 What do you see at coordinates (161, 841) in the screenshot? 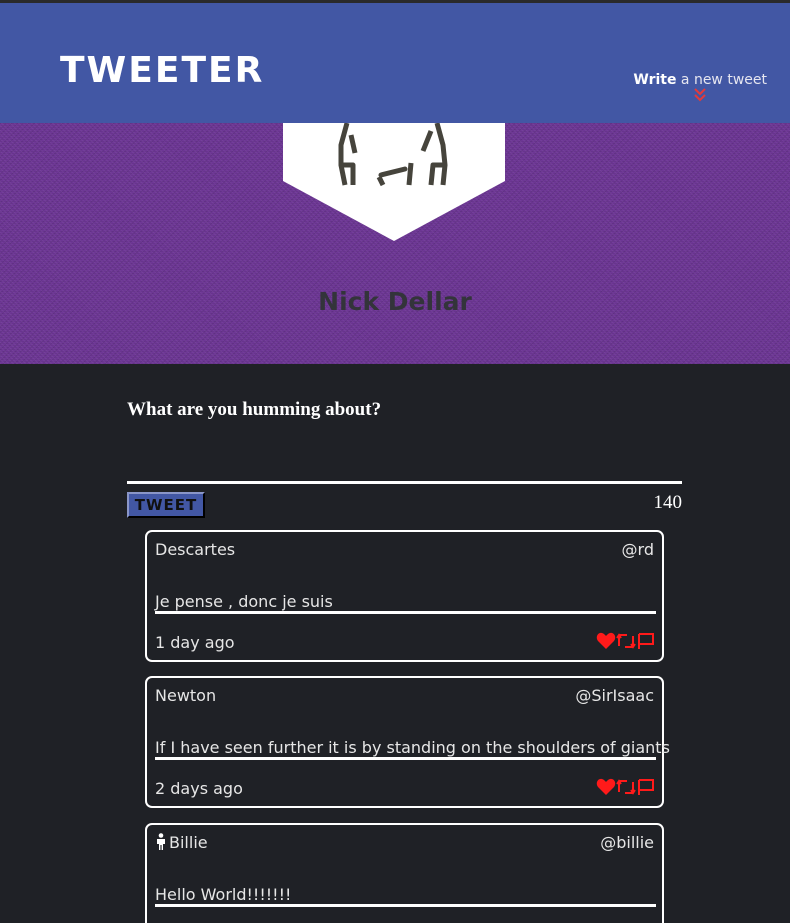
I see `person-icon` at bounding box center [161, 841].